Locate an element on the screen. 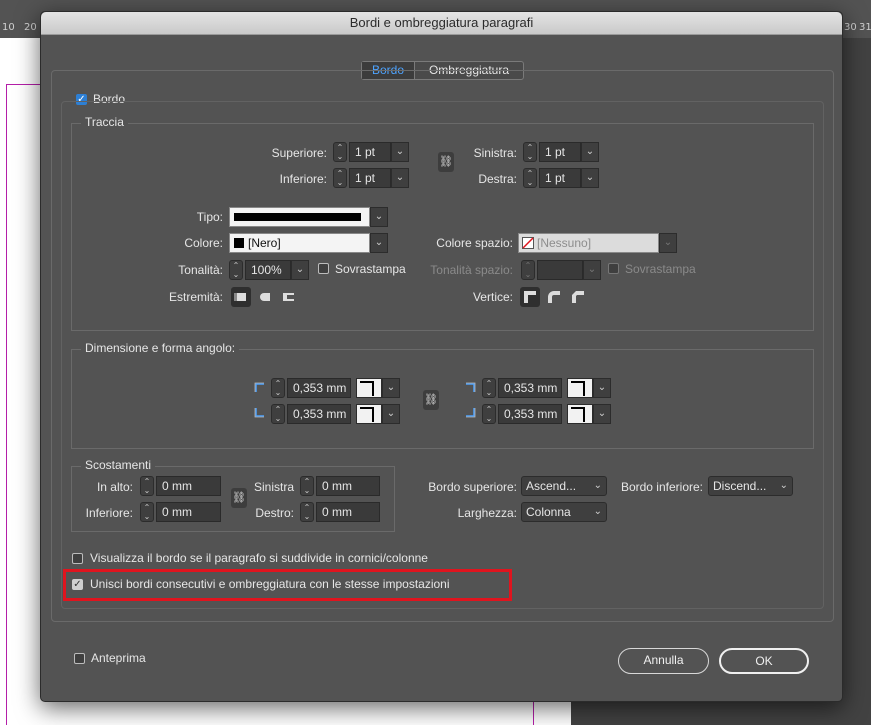 The width and height of the screenshot is (871, 725). projecting-cap-icon is located at coordinates (289, 297).